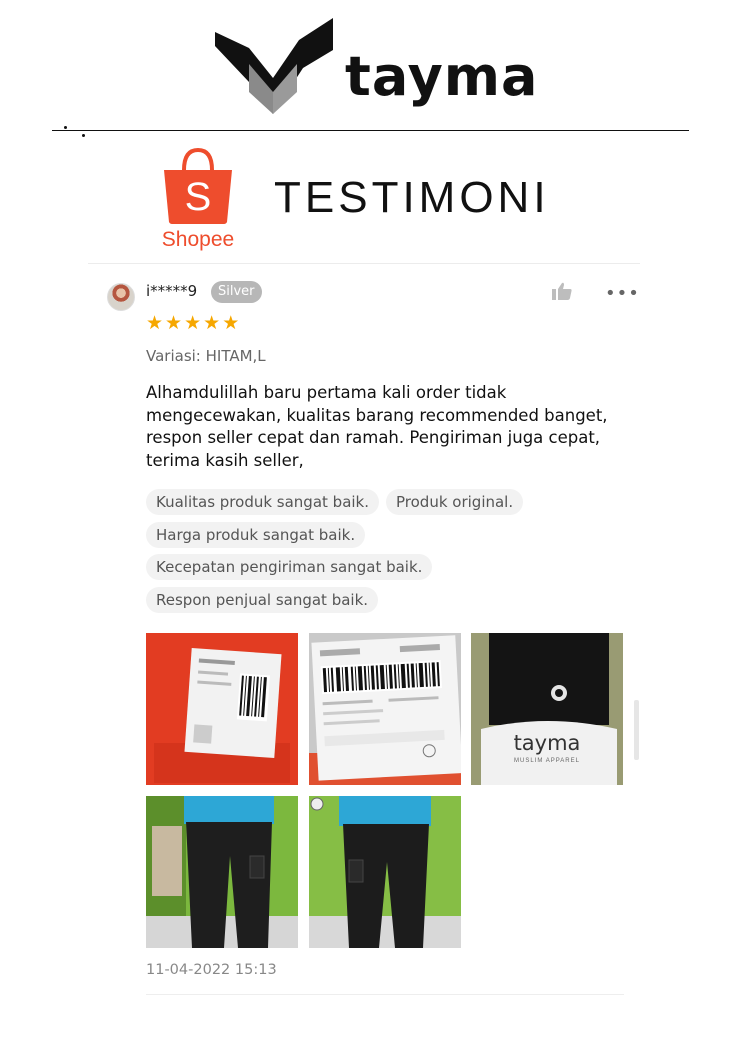 The image size is (755, 1045). Describe the element at coordinates (364, 263) in the screenshot. I see `card-divider` at that location.